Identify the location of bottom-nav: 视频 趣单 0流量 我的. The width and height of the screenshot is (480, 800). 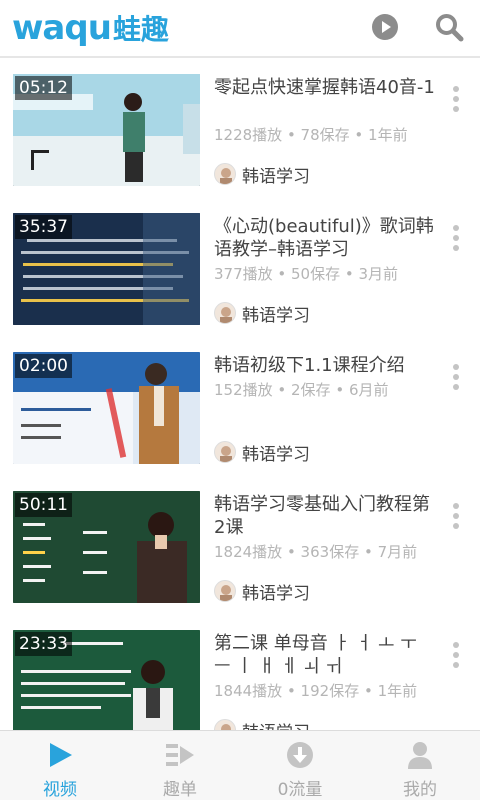
(240, 765).